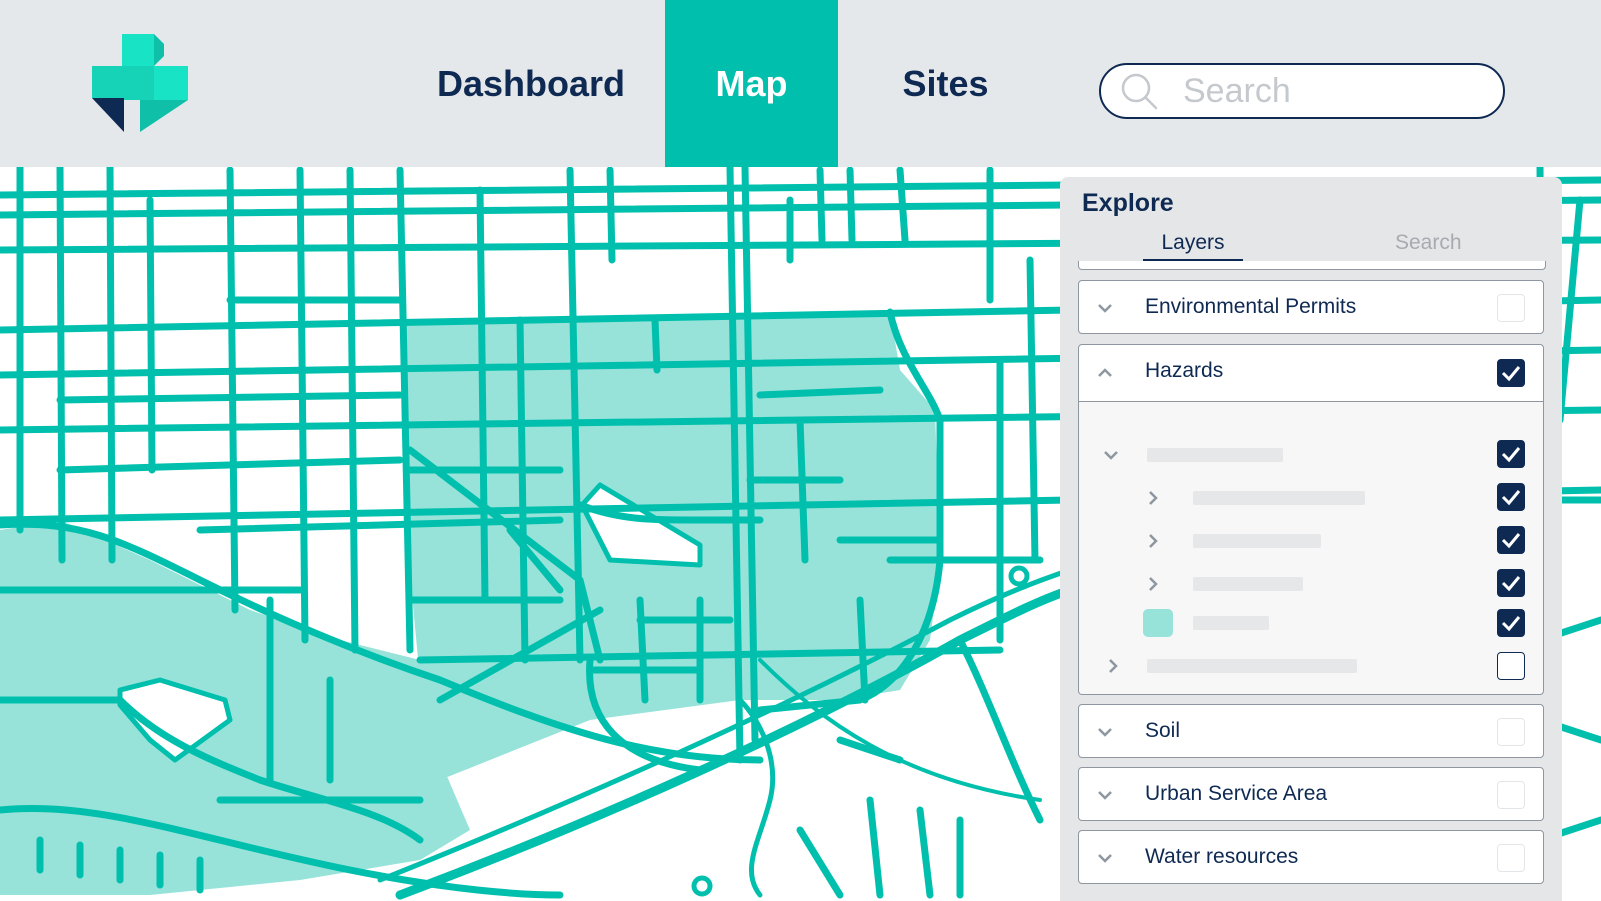  What do you see at coordinates (1312, 265) in the screenshot?
I see `list-top-edge` at bounding box center [1312, 265].